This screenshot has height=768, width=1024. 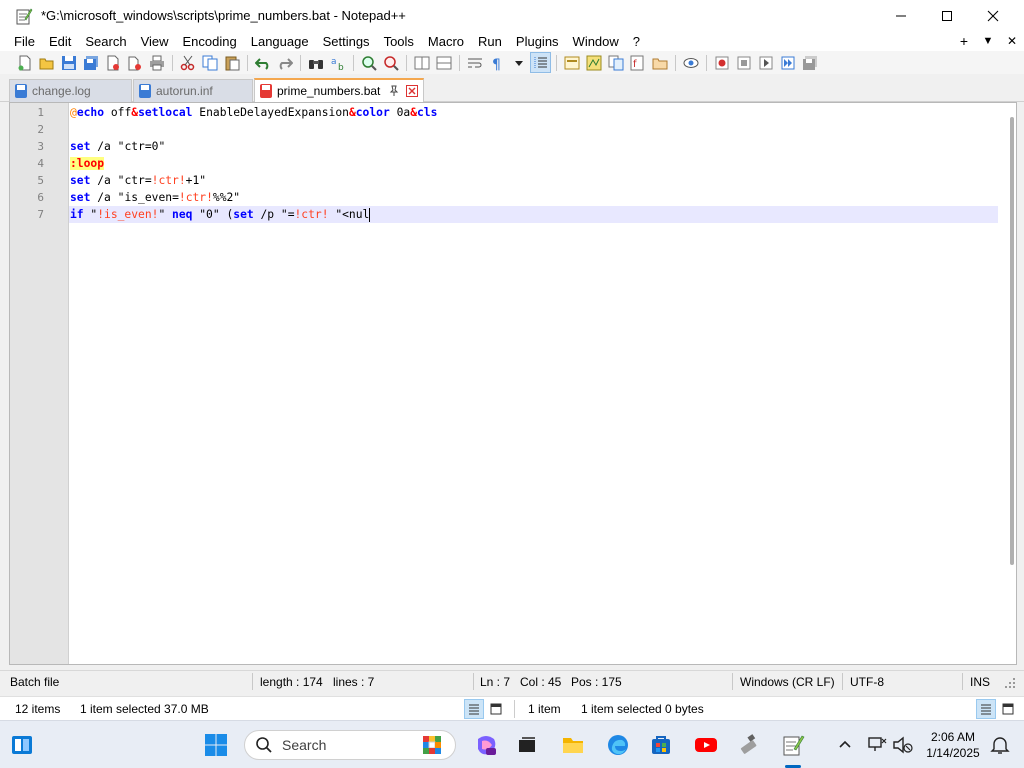 I want to click on notification-bell-icon, so click(x=1000, y=745).